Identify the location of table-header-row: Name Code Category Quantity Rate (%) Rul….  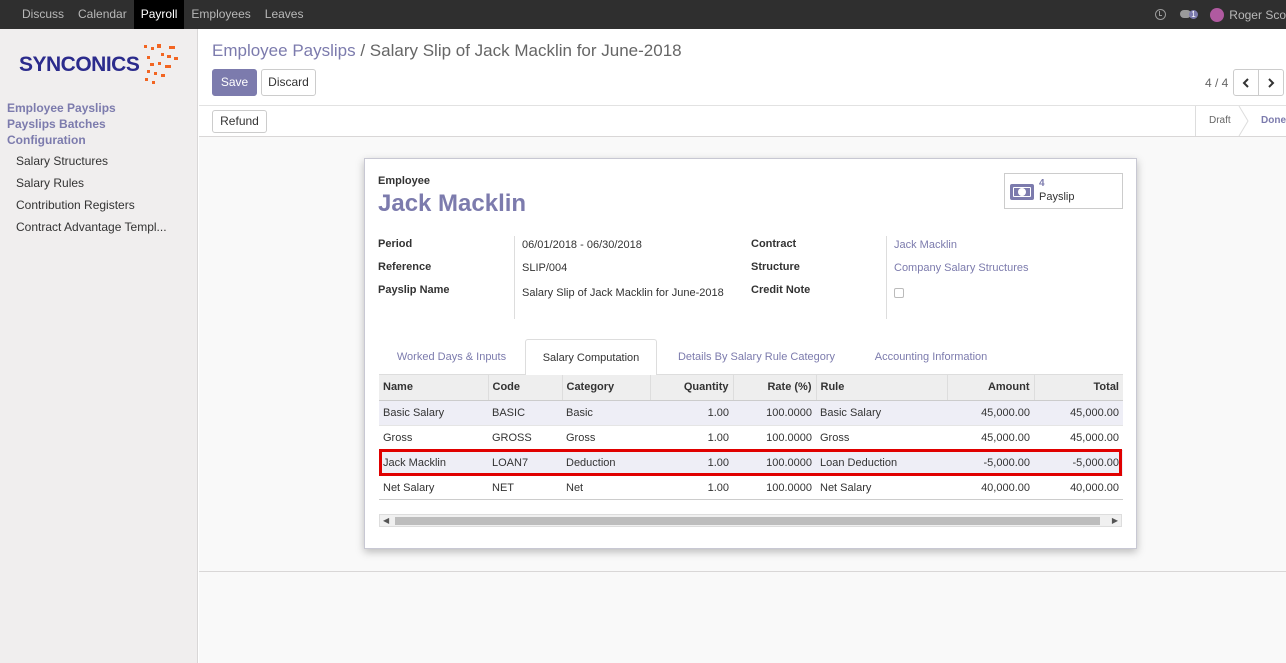
(751, 388).